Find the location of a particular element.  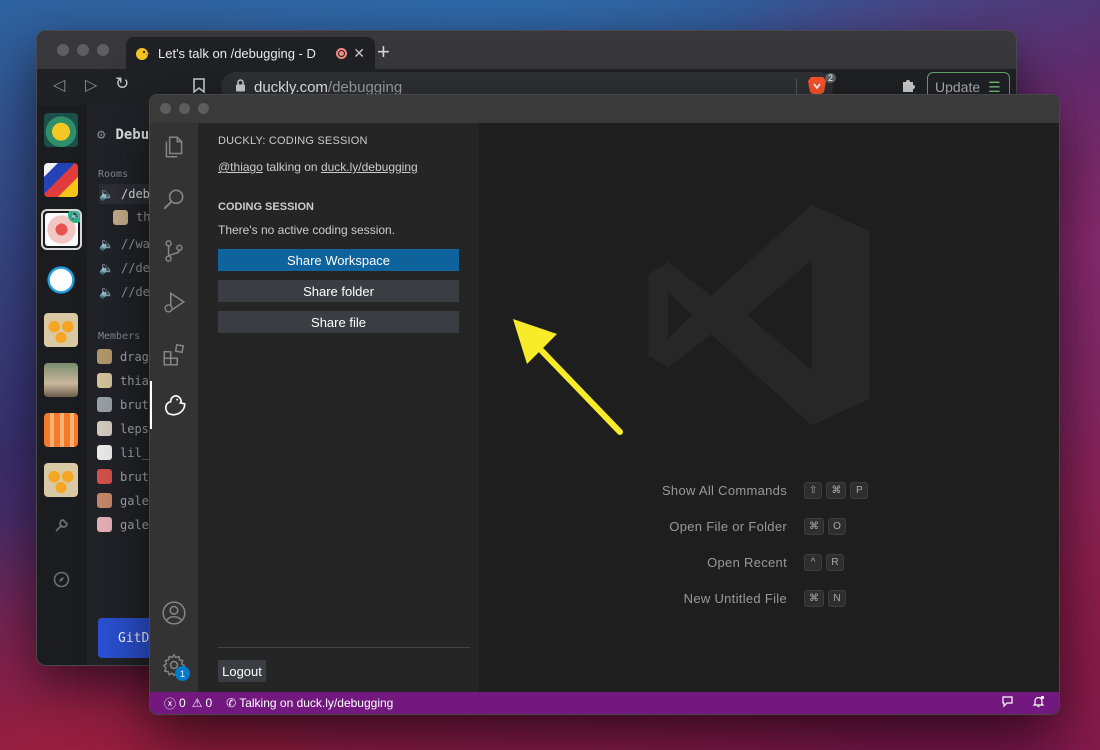

new-tab-button: + is located at coordinates (383, 52).